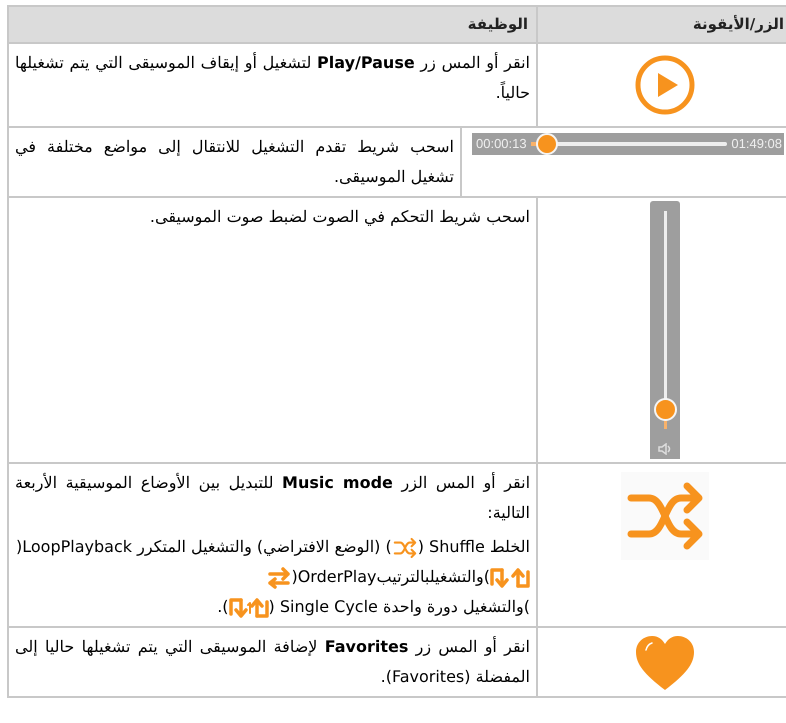 This screenshot has width=786, height=723. What do you see at coordinates (405, 548) in the screenshot?
I see `shuffle-icon` at bounding box center [405, 548].